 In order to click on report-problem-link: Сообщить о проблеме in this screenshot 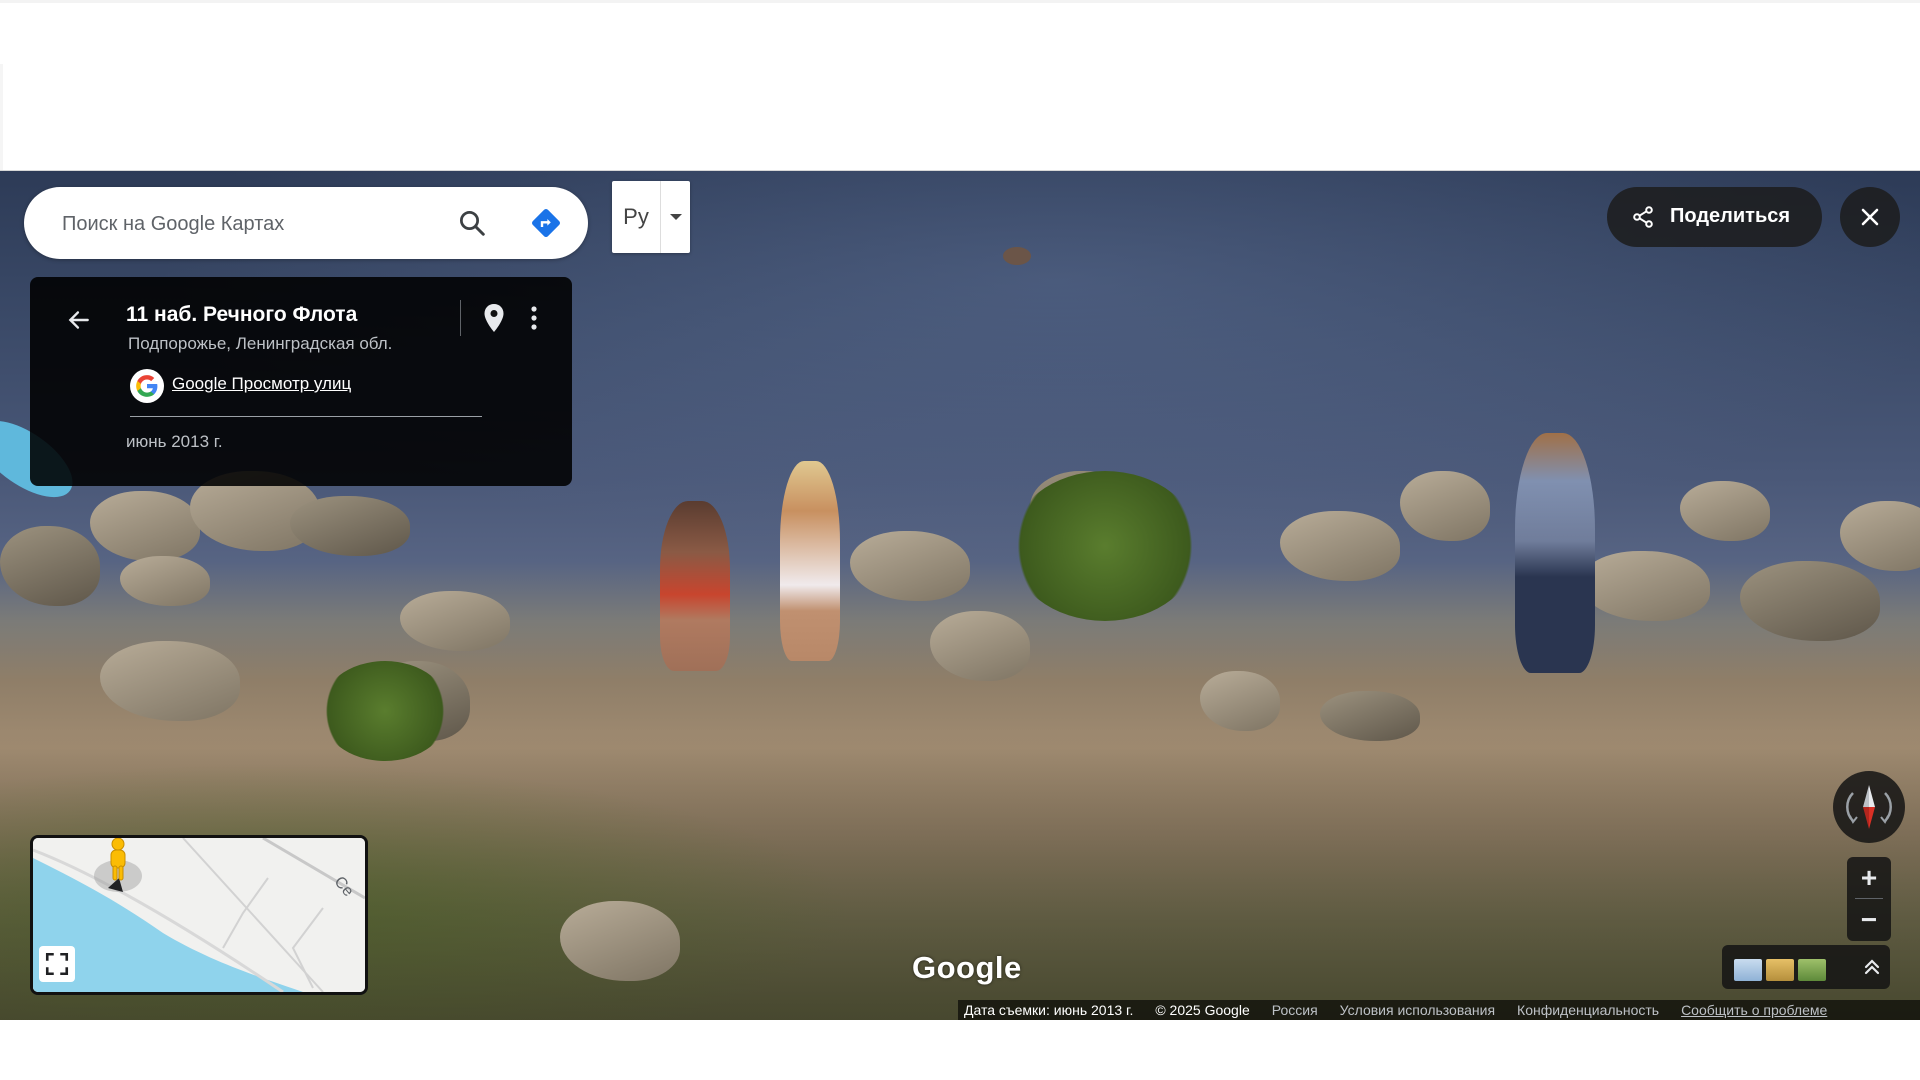, I will do `click(1754, 1010)`.